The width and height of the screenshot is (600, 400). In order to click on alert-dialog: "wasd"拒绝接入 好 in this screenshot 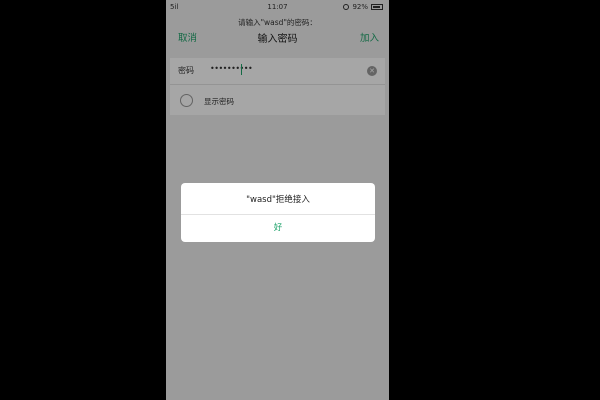, I will do `click(278, 212)`.